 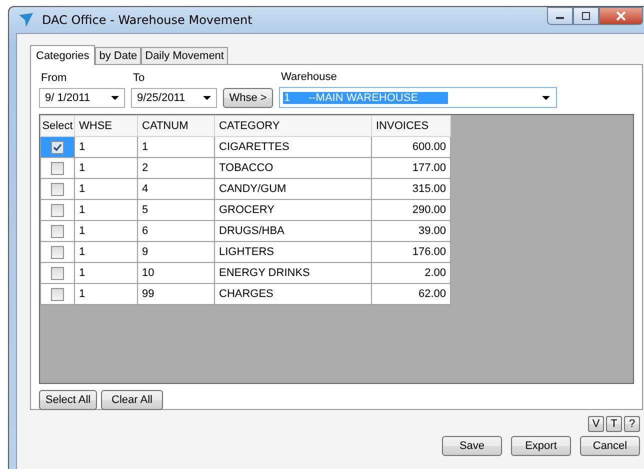 I want to click on small-button: V, so click(x=596, y=424).